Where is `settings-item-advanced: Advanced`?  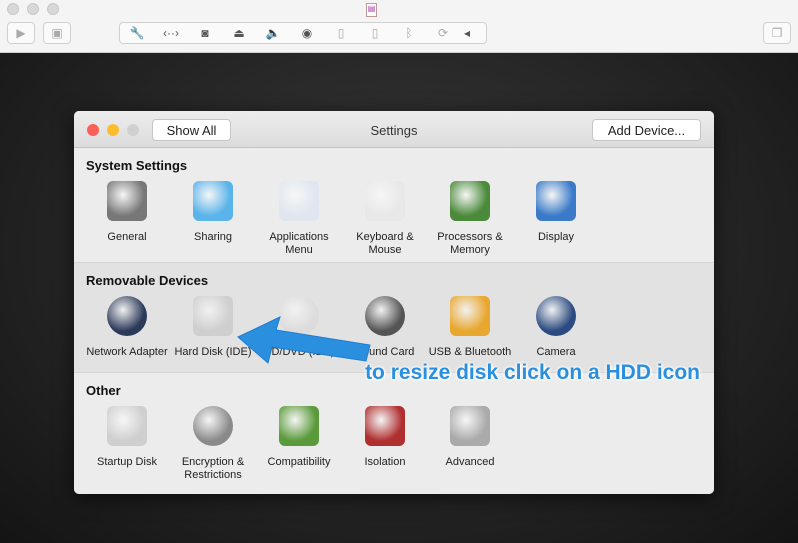 settings-item-advanced: Advanced is located at coordinates (470, 437).